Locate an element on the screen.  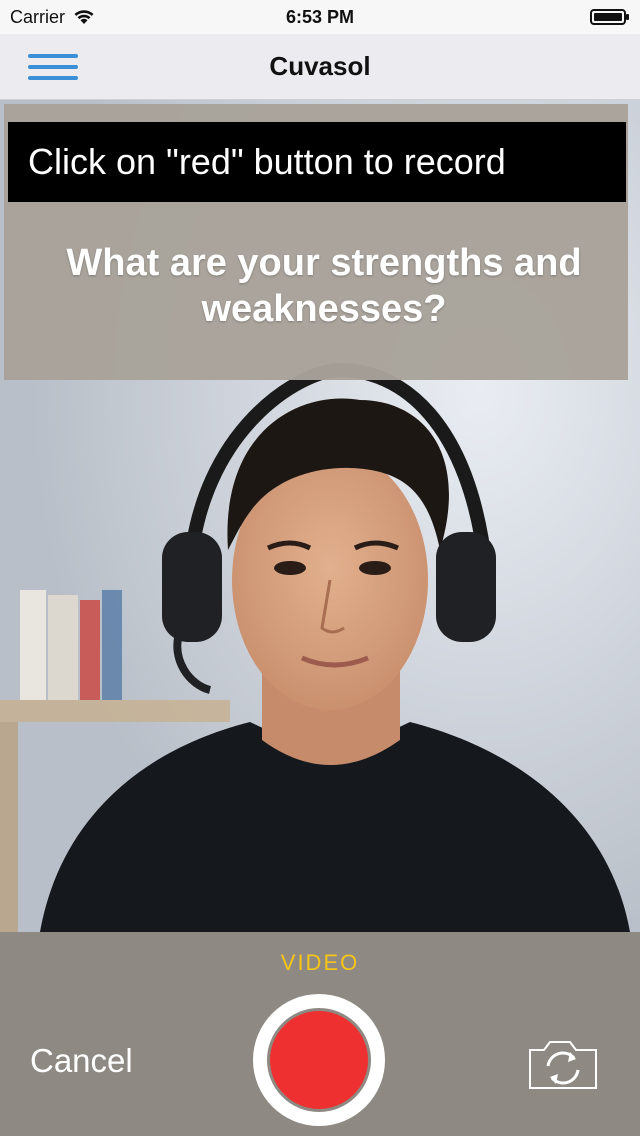
nav-title: Cuvasol is located at coordinates (320, 66).